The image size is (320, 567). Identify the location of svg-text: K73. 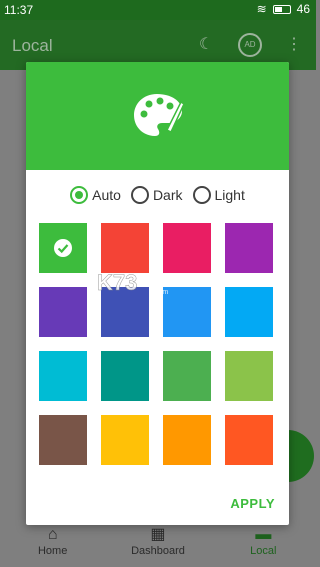
(117, 282).